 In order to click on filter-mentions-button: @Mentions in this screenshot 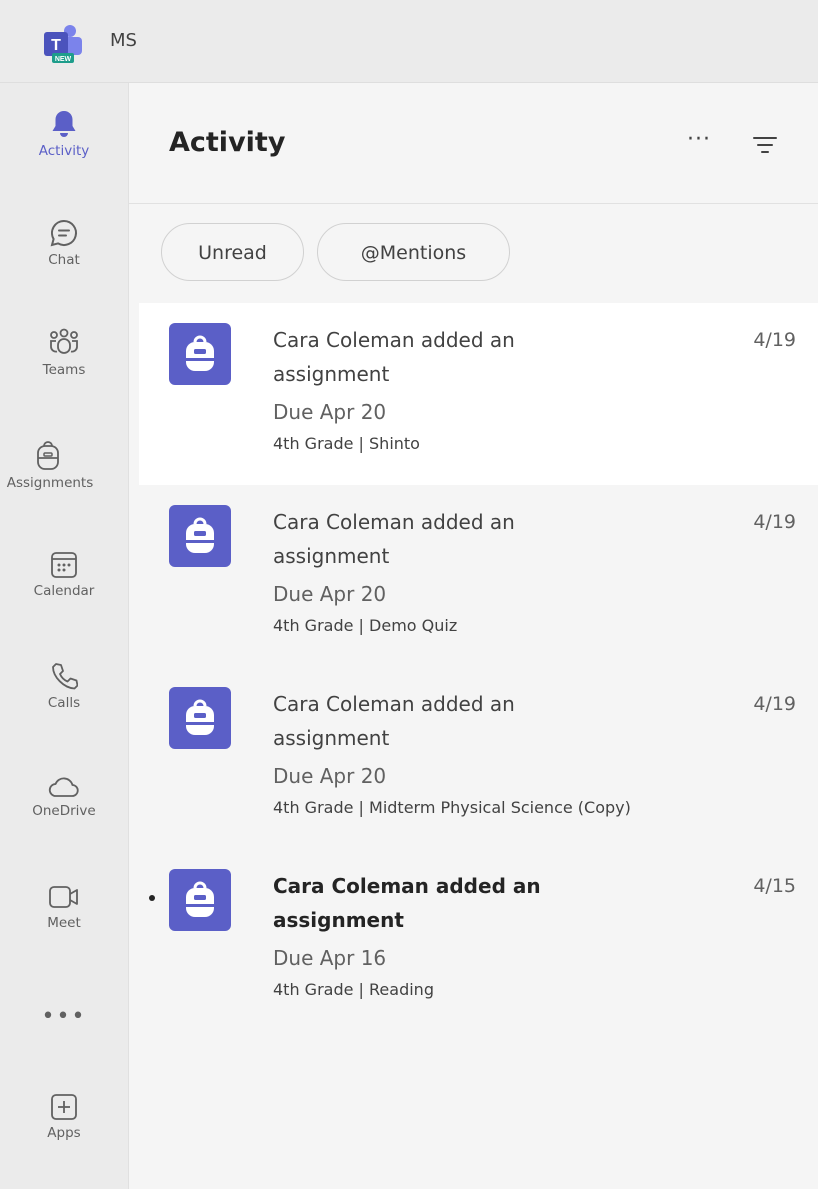, I will do `click(413, 252)`.